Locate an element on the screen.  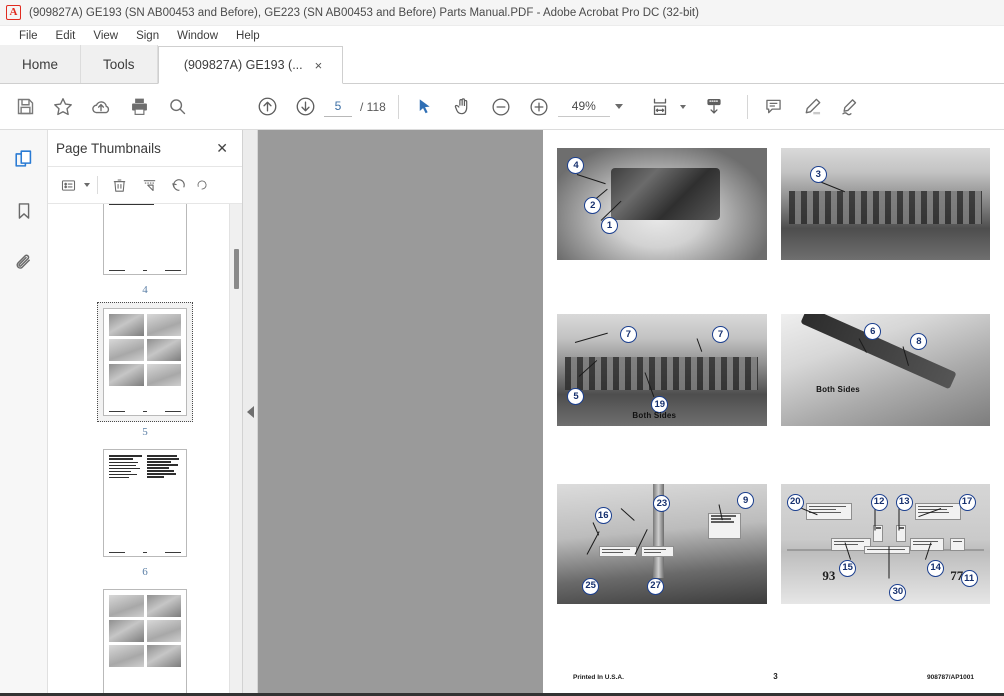
menu-item-help: Help is located at coordinates (248, 36).